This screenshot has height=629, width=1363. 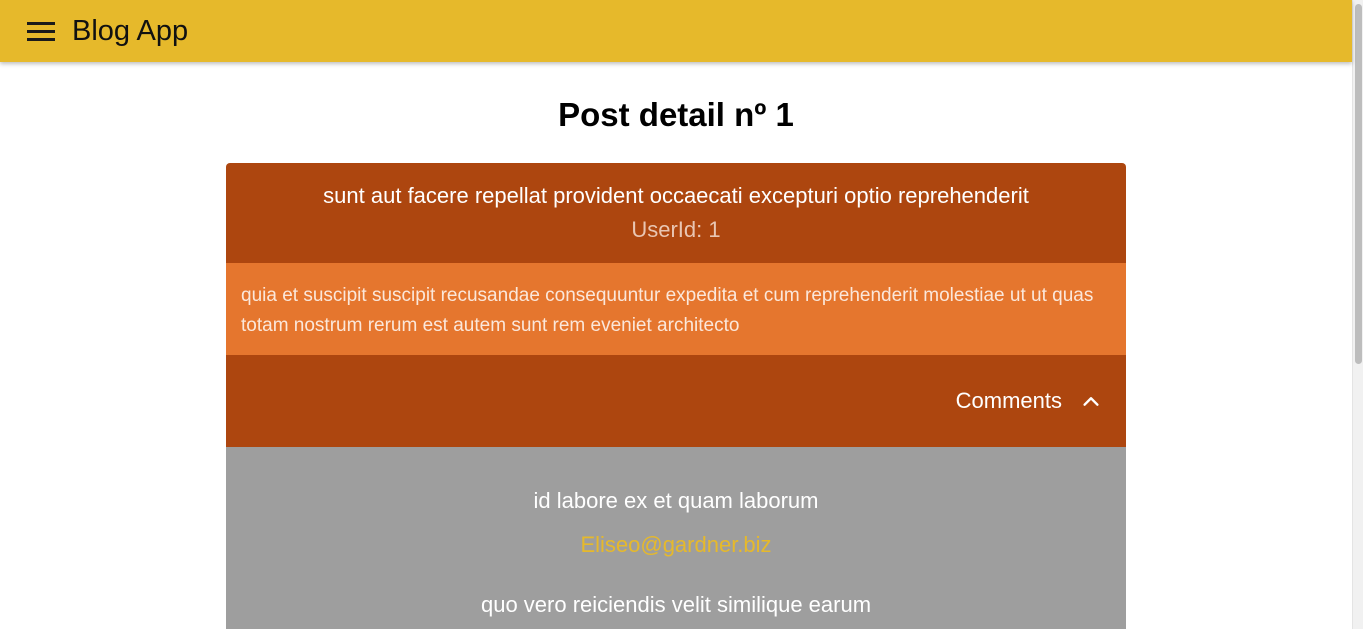 I want to click on app-title: Blog App, so click(x=130, y=30).